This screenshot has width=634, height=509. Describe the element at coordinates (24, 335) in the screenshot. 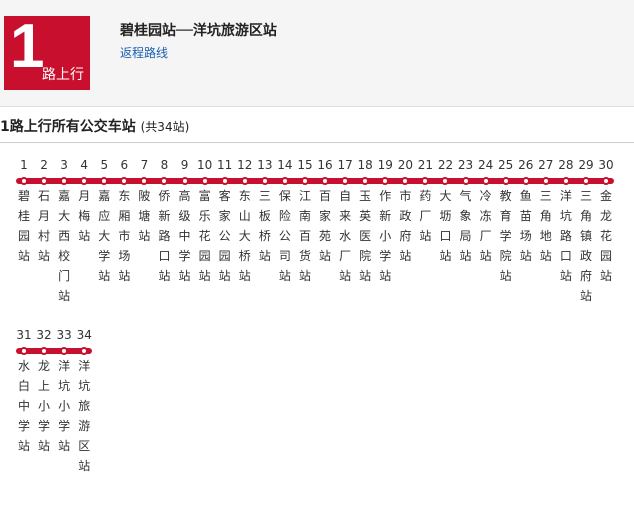

I see `stop-number: 31` at that location.